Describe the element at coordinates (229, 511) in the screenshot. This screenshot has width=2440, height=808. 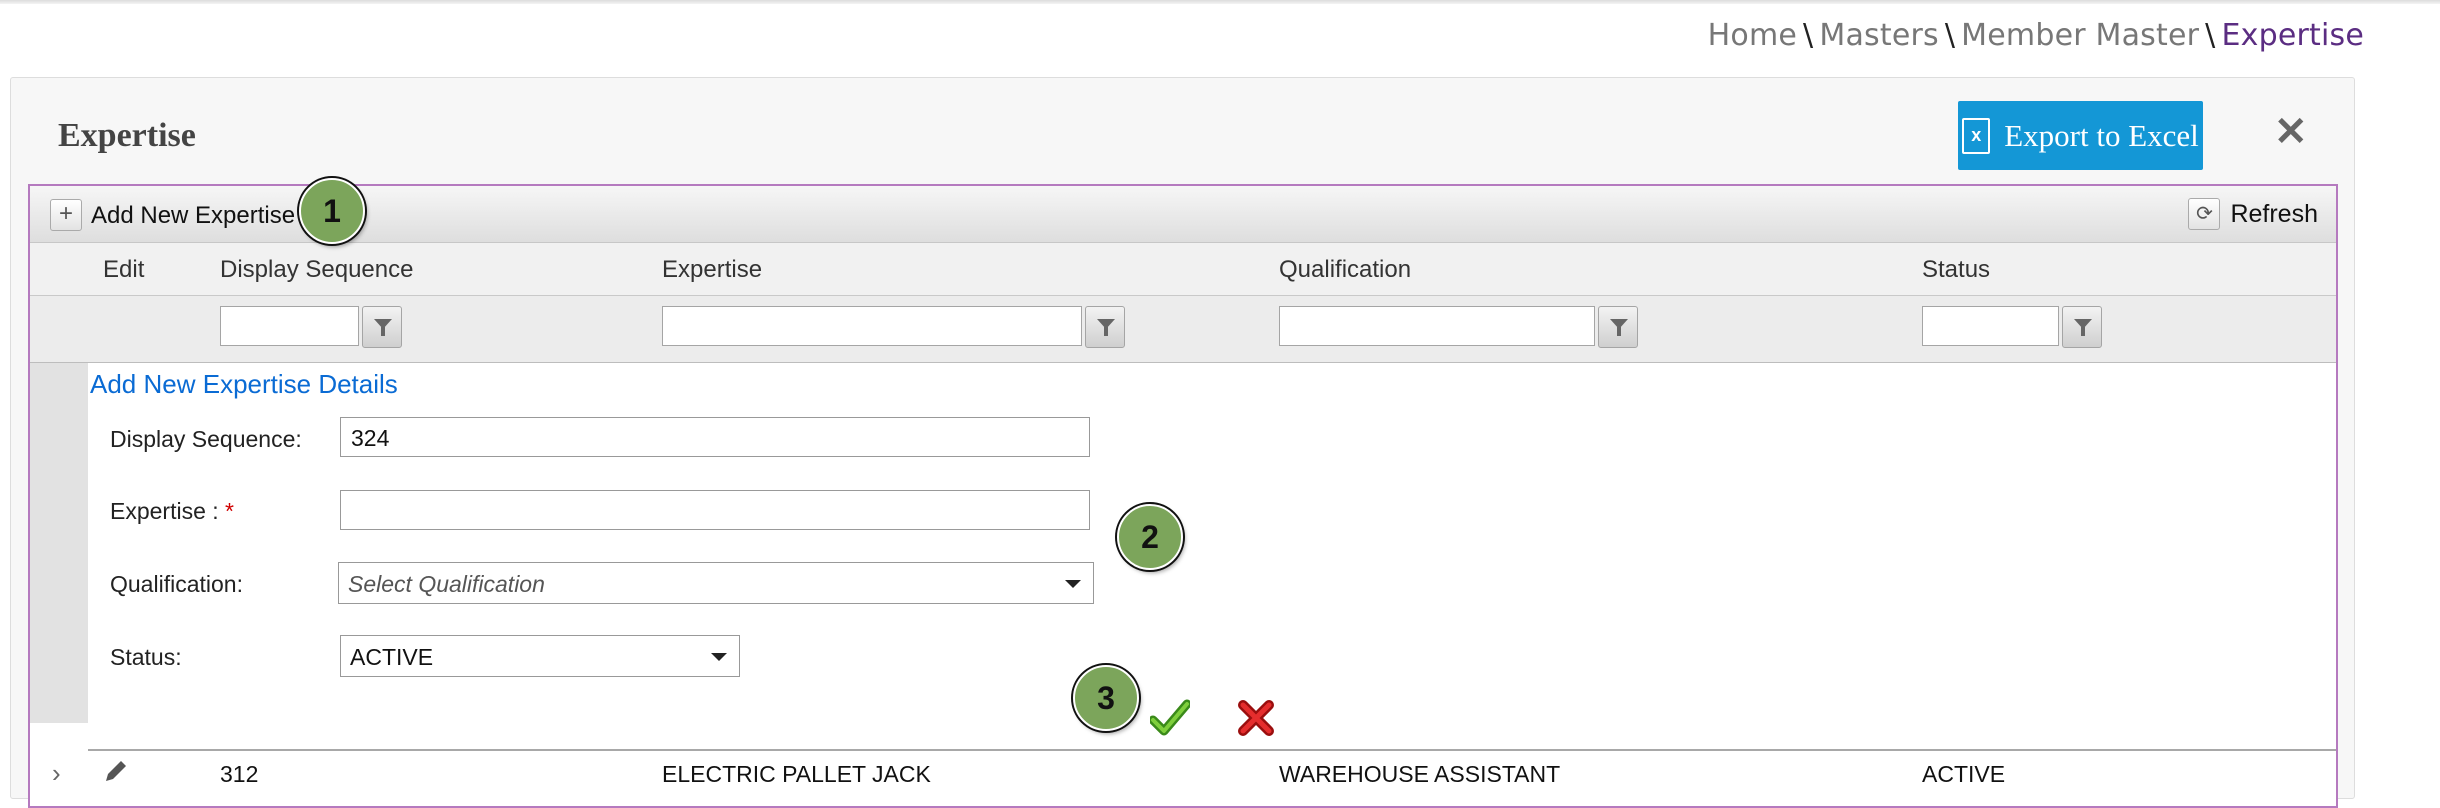
I see `required-mark: *` at that location.